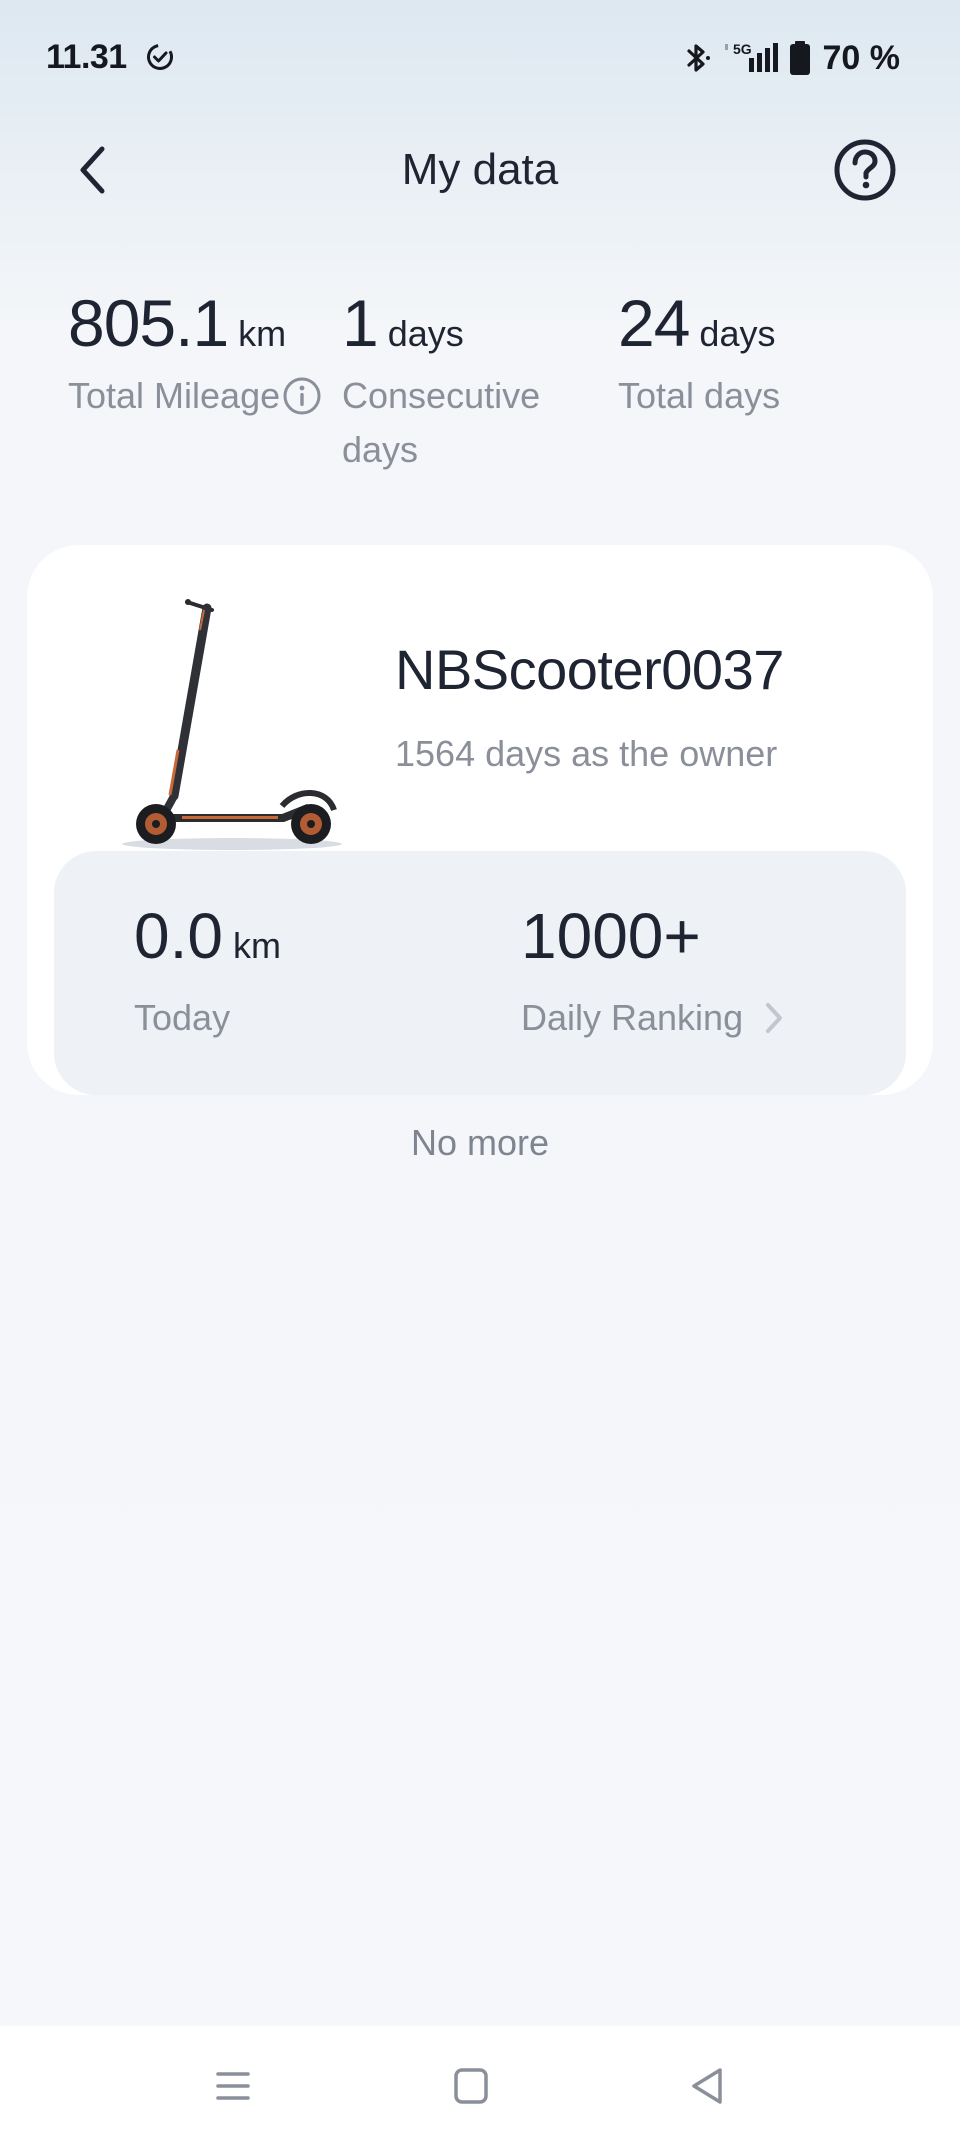 This screenshot has width=960, height=2146. I want to click on status-icons: 5G 70 %, so click(790, 58).